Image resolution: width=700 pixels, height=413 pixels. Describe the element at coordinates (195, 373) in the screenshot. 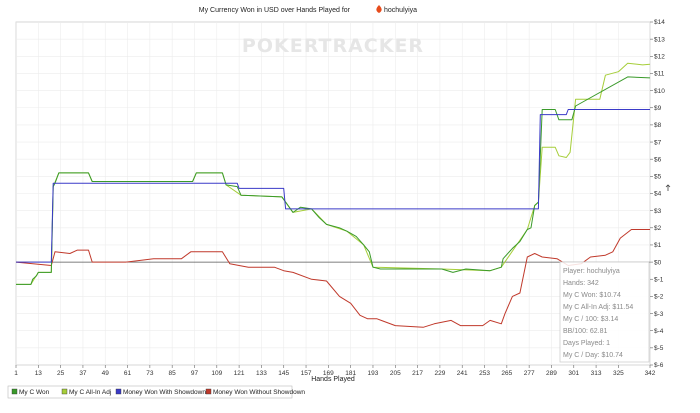

I see `x-tick-label: 97` at that location.